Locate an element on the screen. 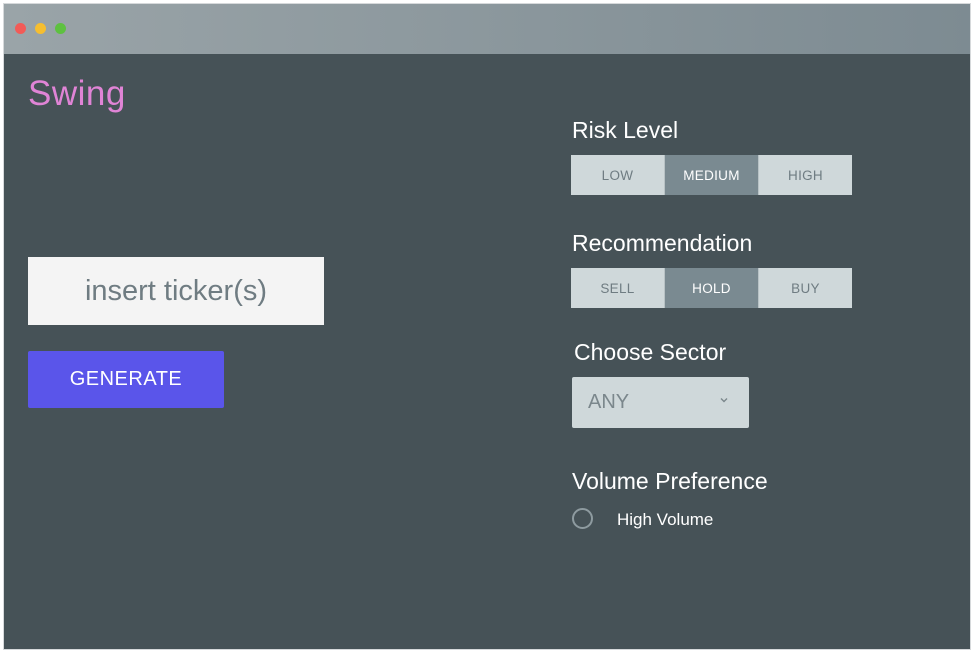 Image resolution: width=974 pixels, height=652 pixels. risk-low-option: LOW is located at coordinates (618, 175).